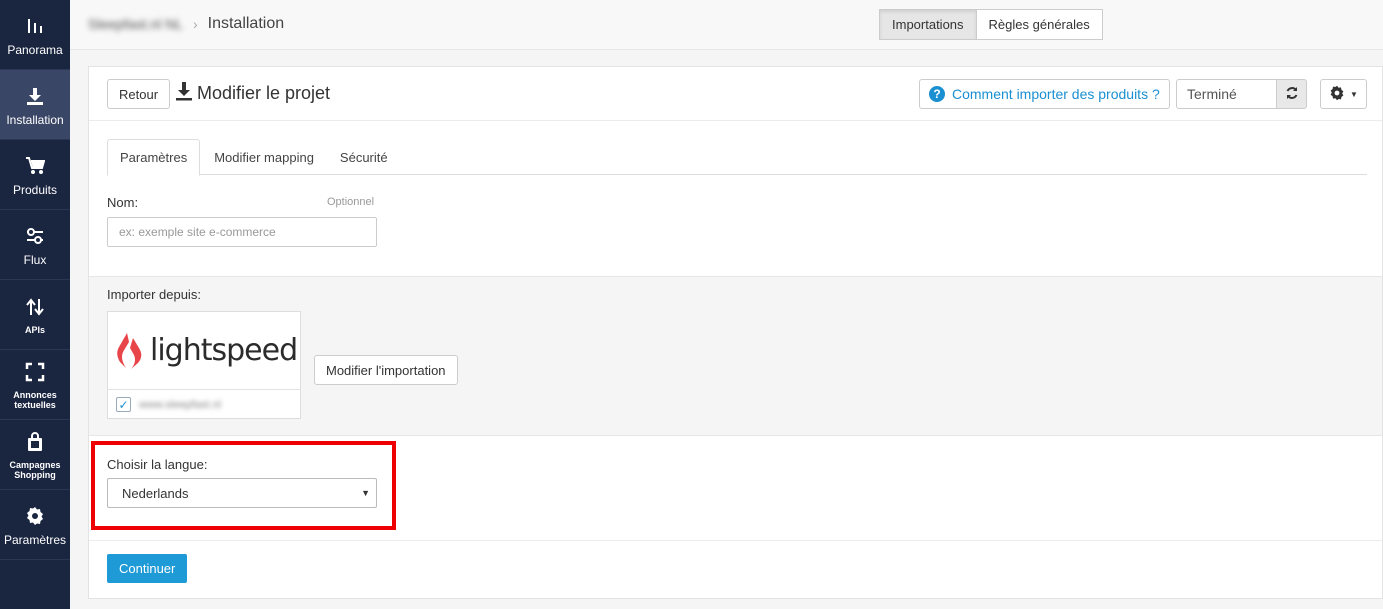  I want to click on sidebar-item-apis: APIs, so click(35, 315).